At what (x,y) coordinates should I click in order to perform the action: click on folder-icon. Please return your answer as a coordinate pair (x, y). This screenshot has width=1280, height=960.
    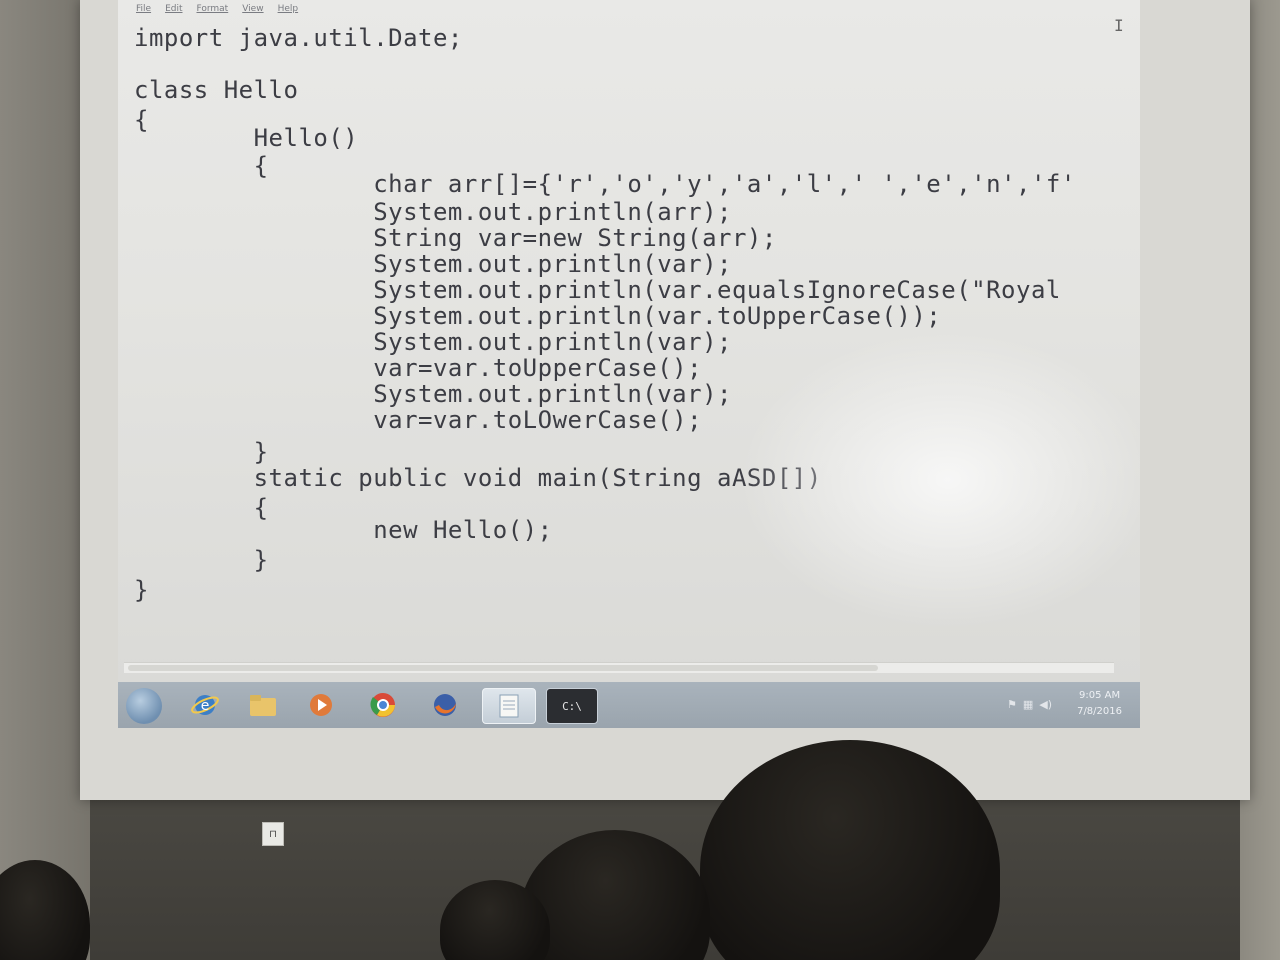
    Looking at the image, I should click on (263, 705).